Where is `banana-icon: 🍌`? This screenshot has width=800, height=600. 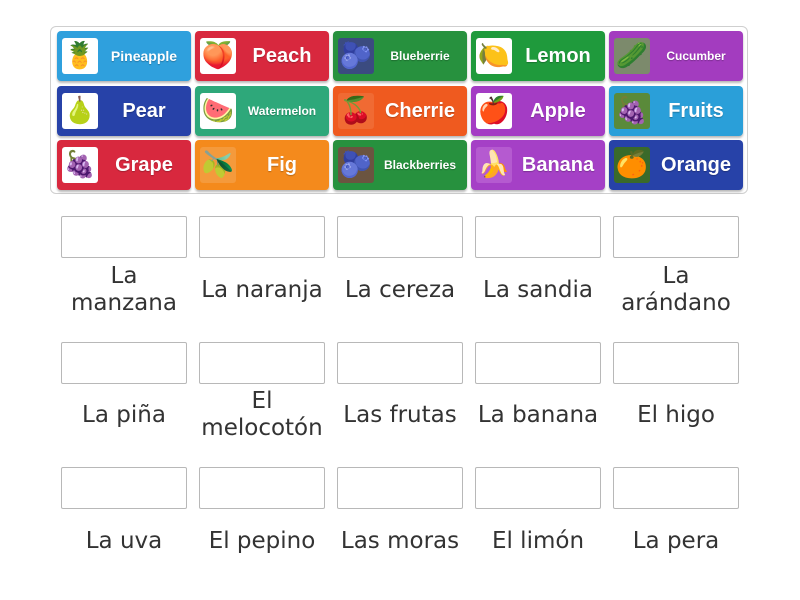
banana-icon: 🍌 is located at coordinates (494, 165).